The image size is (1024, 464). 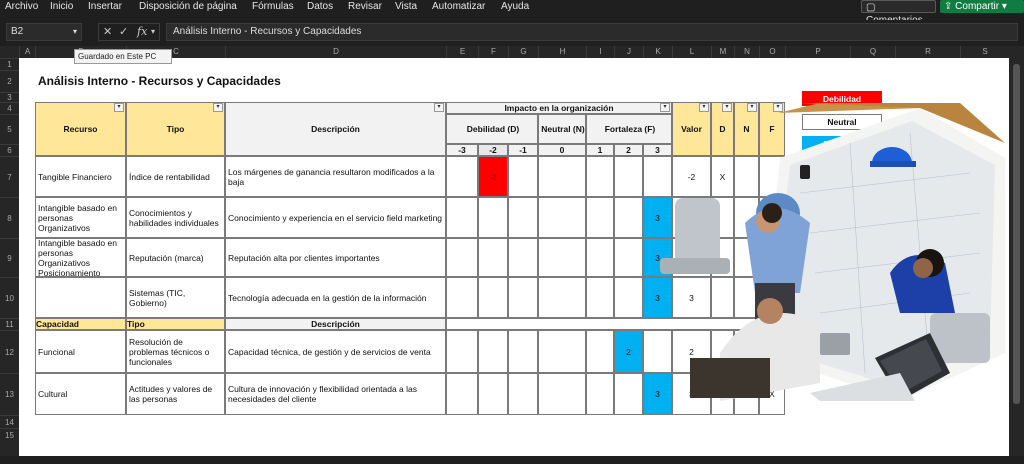 I want to click on row-header-2: 2, so click(x=9, y=81).